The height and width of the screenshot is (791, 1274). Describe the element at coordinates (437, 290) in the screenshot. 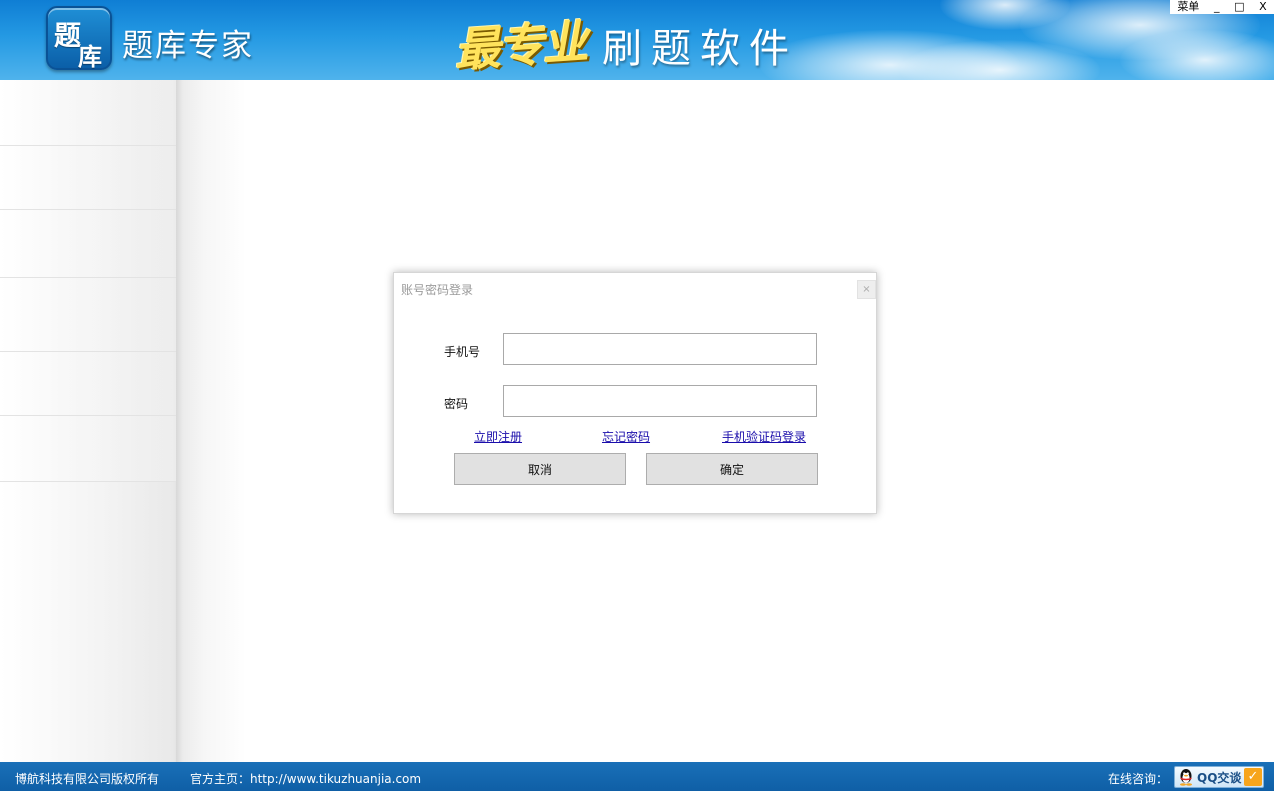

I see `dialog-title: 账号密码登录` at that location.